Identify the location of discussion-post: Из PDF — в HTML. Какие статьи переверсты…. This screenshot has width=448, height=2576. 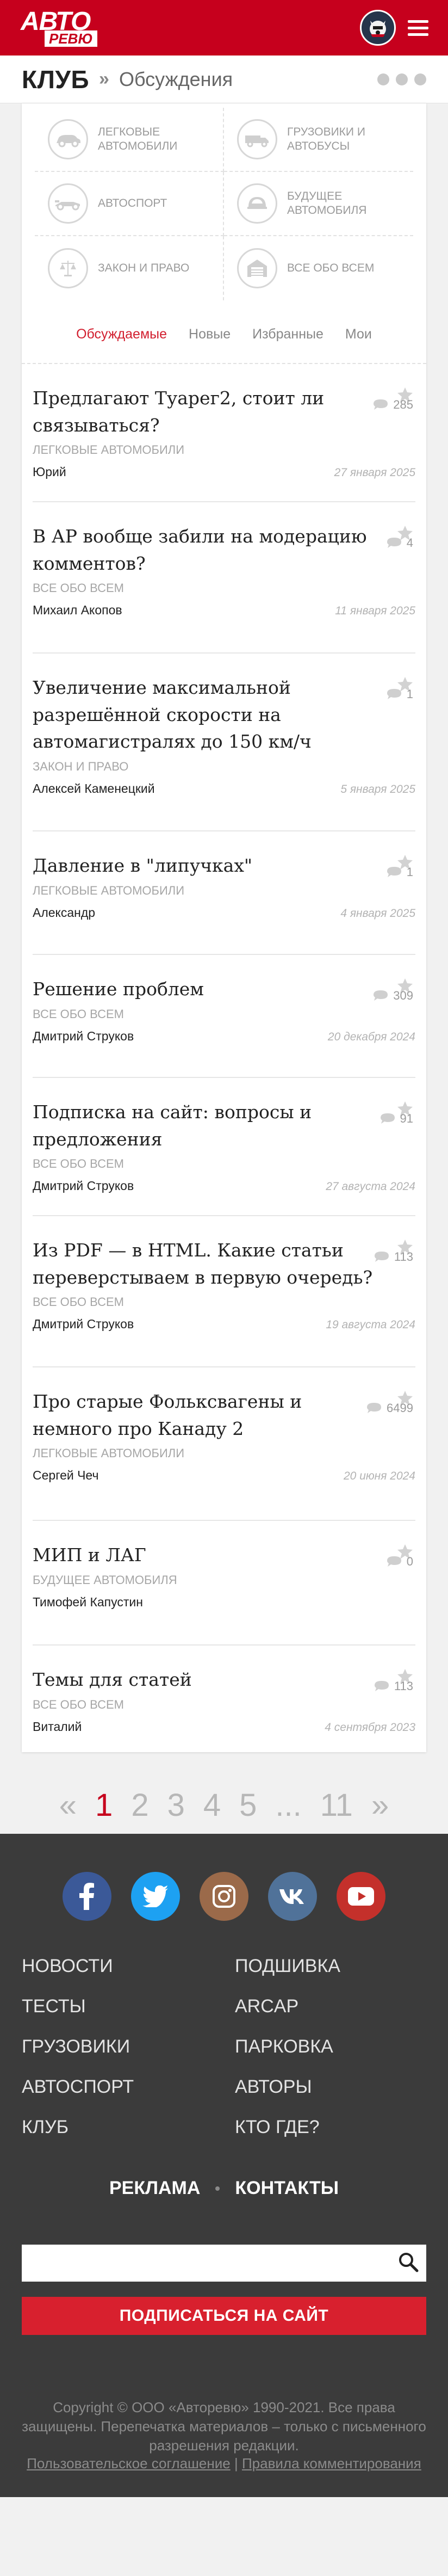
(224, 1291).